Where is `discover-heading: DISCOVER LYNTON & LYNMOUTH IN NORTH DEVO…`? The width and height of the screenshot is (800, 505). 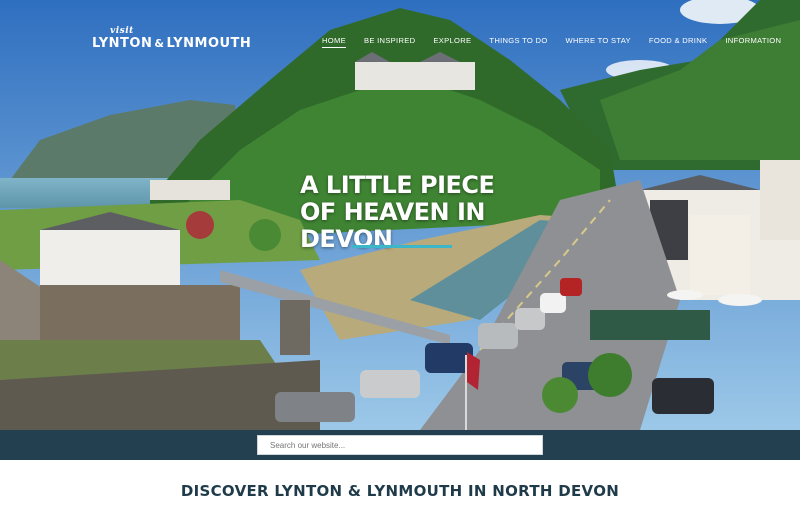
discover-heading: DISCOVER LYNTON & LYNMOUTH IN NORTH DEVO… is located at coordinates (400, 491).